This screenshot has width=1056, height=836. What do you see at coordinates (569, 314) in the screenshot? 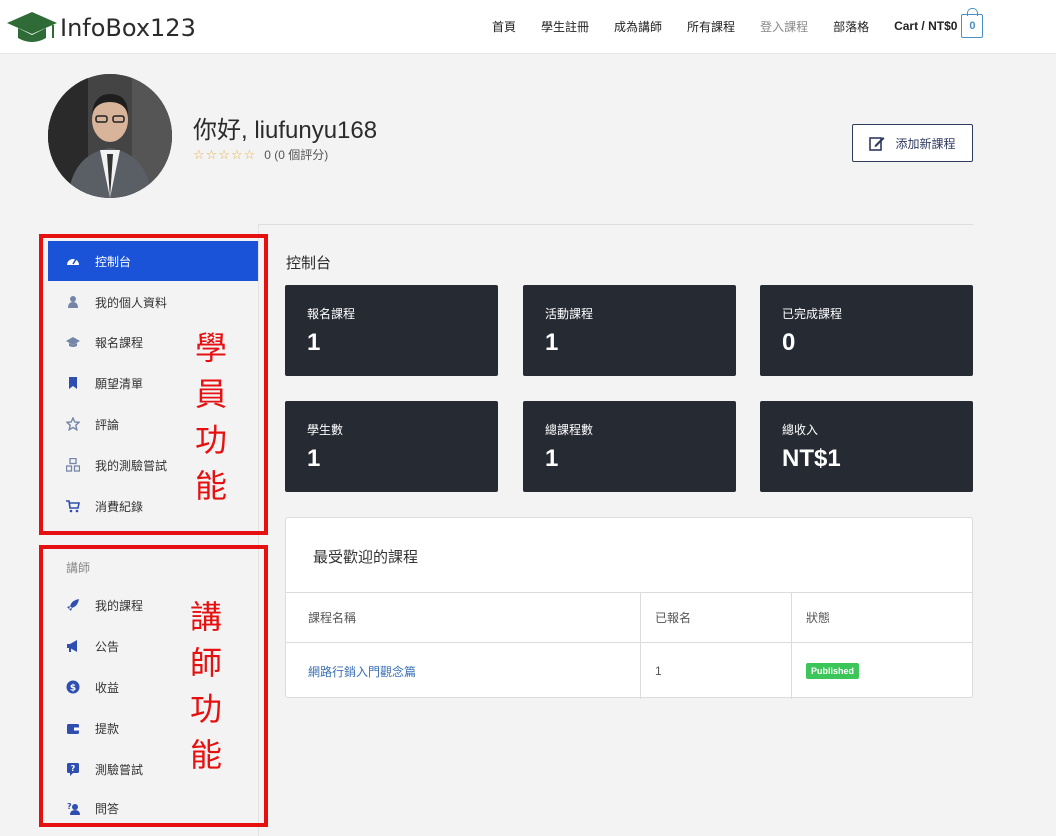
I see `stat-label: 活動課程` at bounding box center [569, 314].